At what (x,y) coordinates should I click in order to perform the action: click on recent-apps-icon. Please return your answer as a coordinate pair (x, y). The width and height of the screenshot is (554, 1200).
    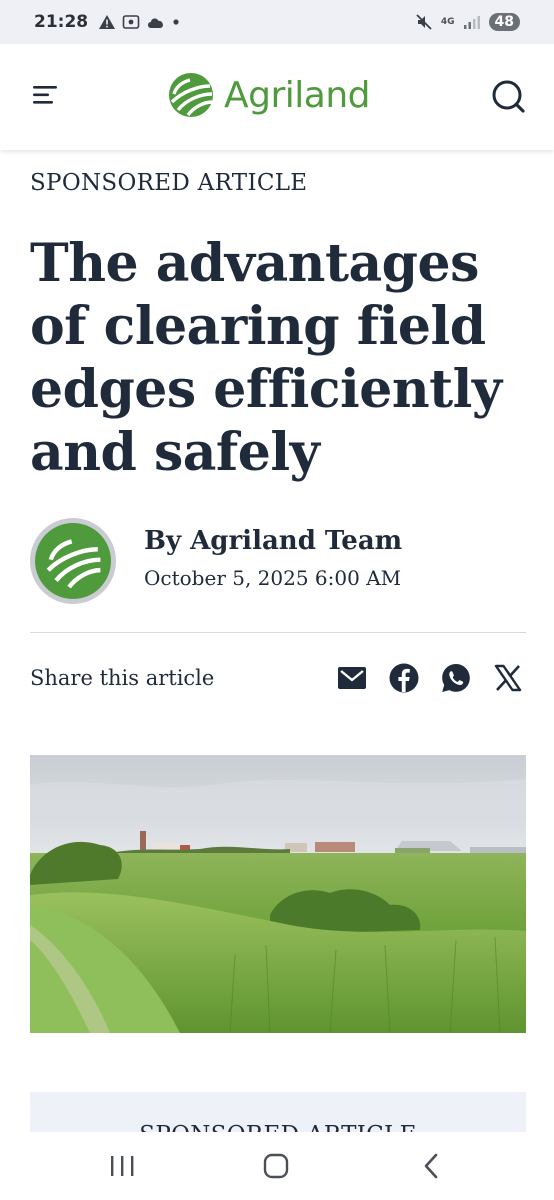
    Looking at the image, I should click on (122, 1166).